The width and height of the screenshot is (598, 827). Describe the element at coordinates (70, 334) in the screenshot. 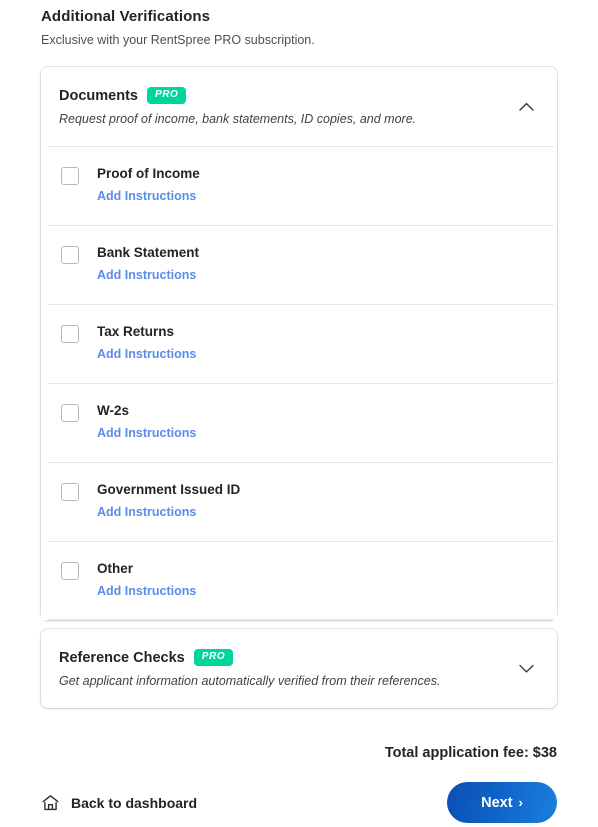

I see `checkbox-tax-returns` at that location.